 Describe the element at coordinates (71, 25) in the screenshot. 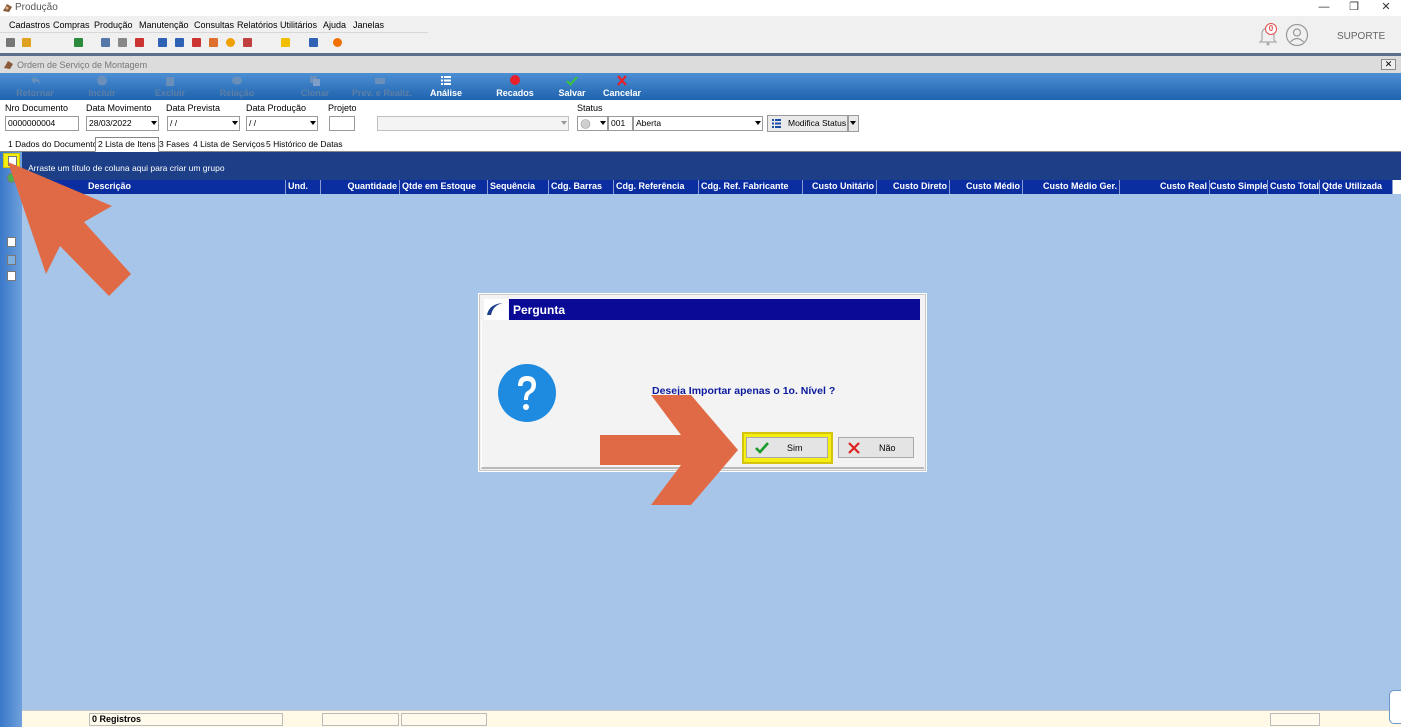

I see `menu-compras: Compras` at that location.